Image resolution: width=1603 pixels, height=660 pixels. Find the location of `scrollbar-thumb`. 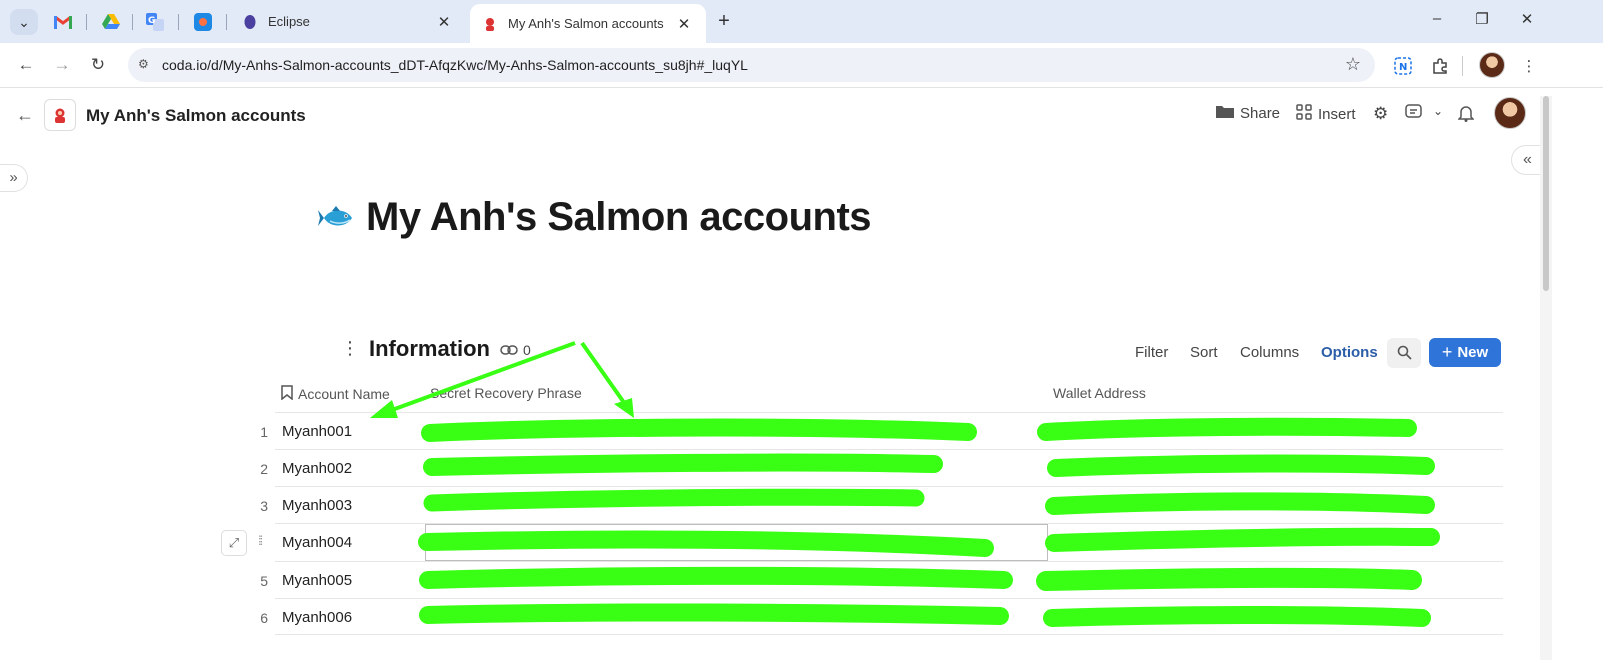

scrollbar-thumb is located at coordinates (1546, 193).